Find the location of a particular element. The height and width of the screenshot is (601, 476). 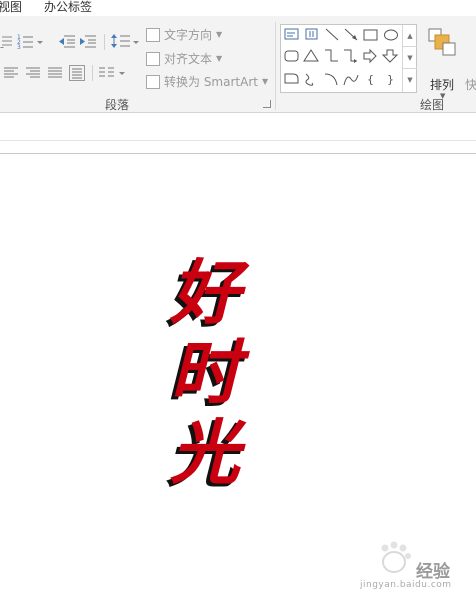

columns-icon is located at coordinates (114, 74).